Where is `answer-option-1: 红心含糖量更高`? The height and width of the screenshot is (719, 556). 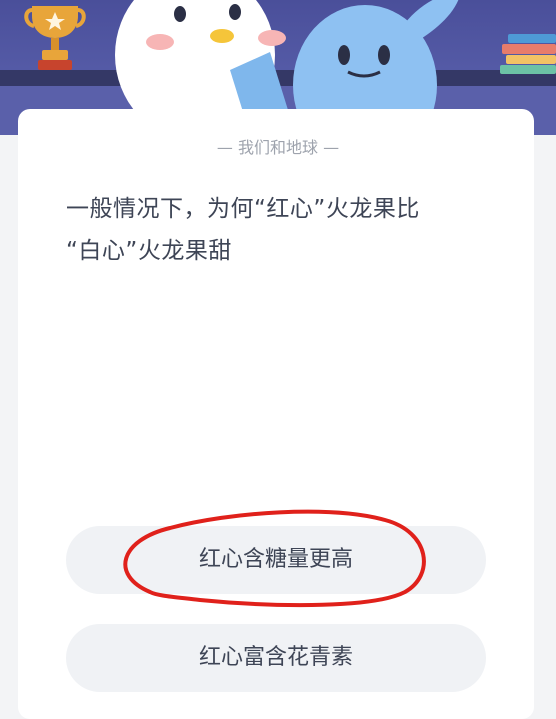
answer-option-1: 红心含糖量更高 is located at coordinates (276, 560).